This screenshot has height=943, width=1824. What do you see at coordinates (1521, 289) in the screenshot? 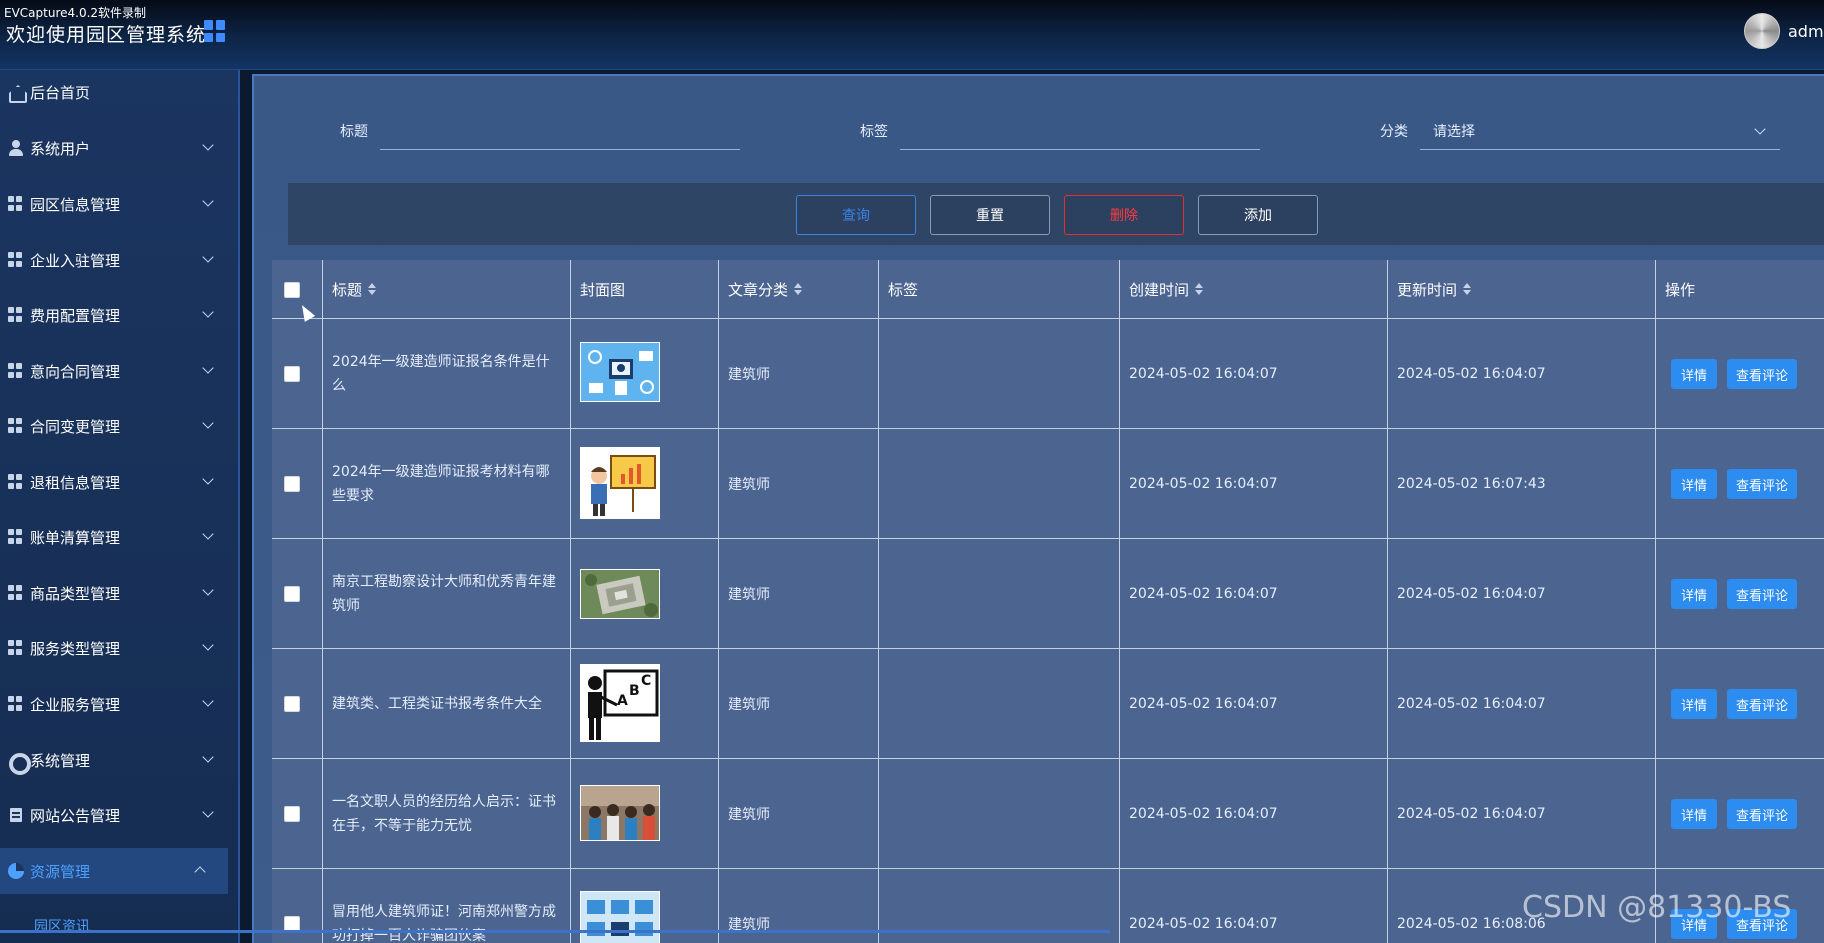
I see `header-updated-time: 更新时间` at bounding box center [1521, 289].